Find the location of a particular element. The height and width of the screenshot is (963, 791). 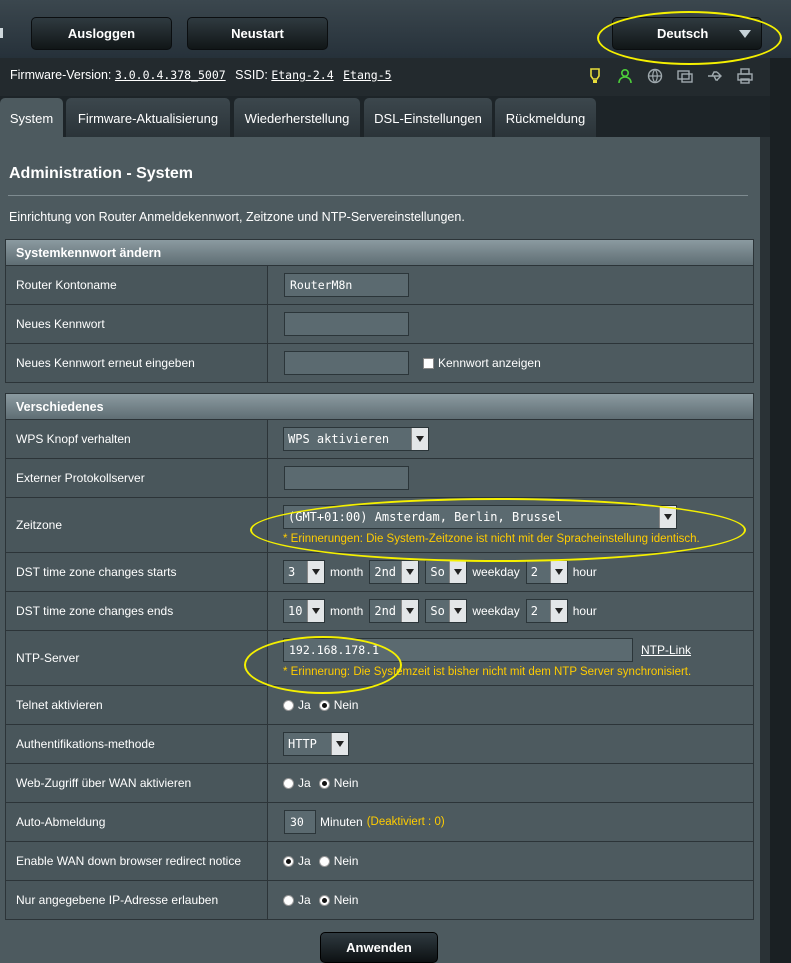

row-syslog: Externer Protokollserver is located at coordinates (379, 478).